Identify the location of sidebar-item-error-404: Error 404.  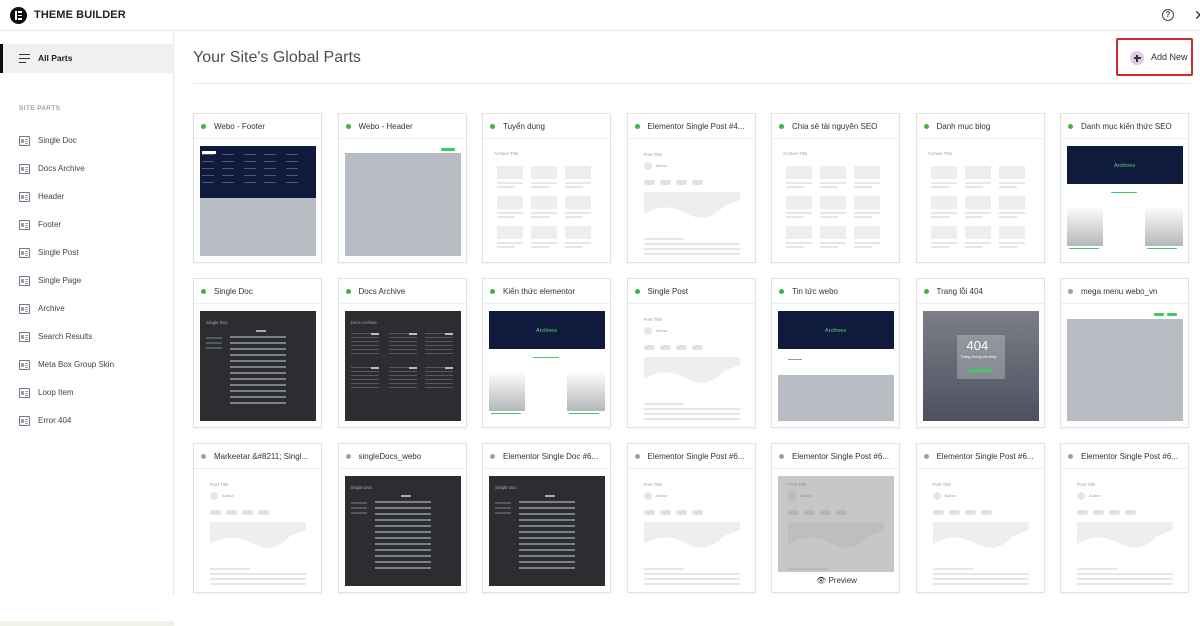
(94, 422).